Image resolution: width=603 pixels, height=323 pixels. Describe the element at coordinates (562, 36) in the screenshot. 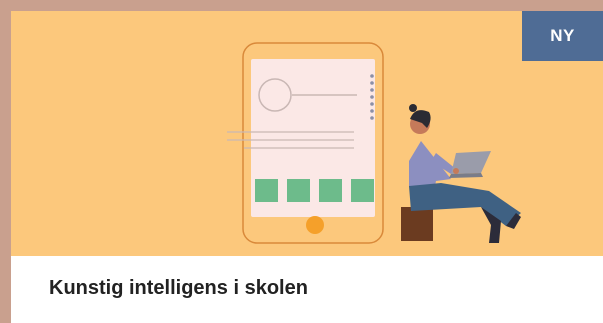

I see `new-badge: NY` at that location.